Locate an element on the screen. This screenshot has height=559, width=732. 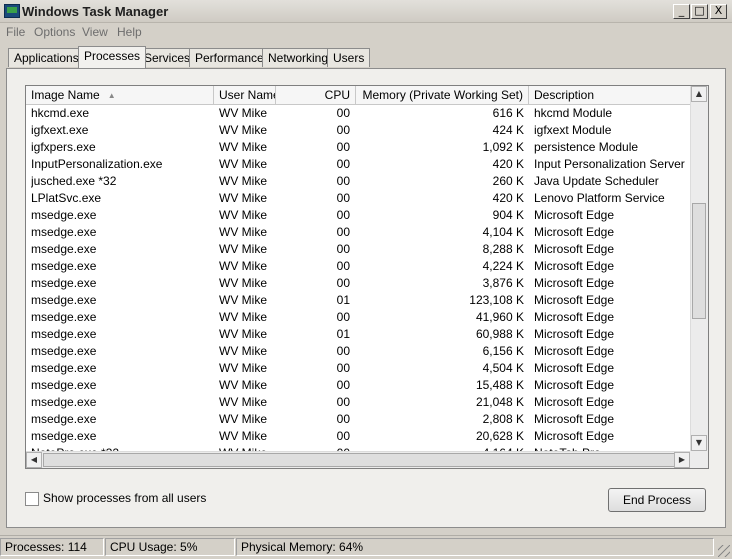
column-memory: Memory (Private Working Set) is located at coordinates (442, 95).